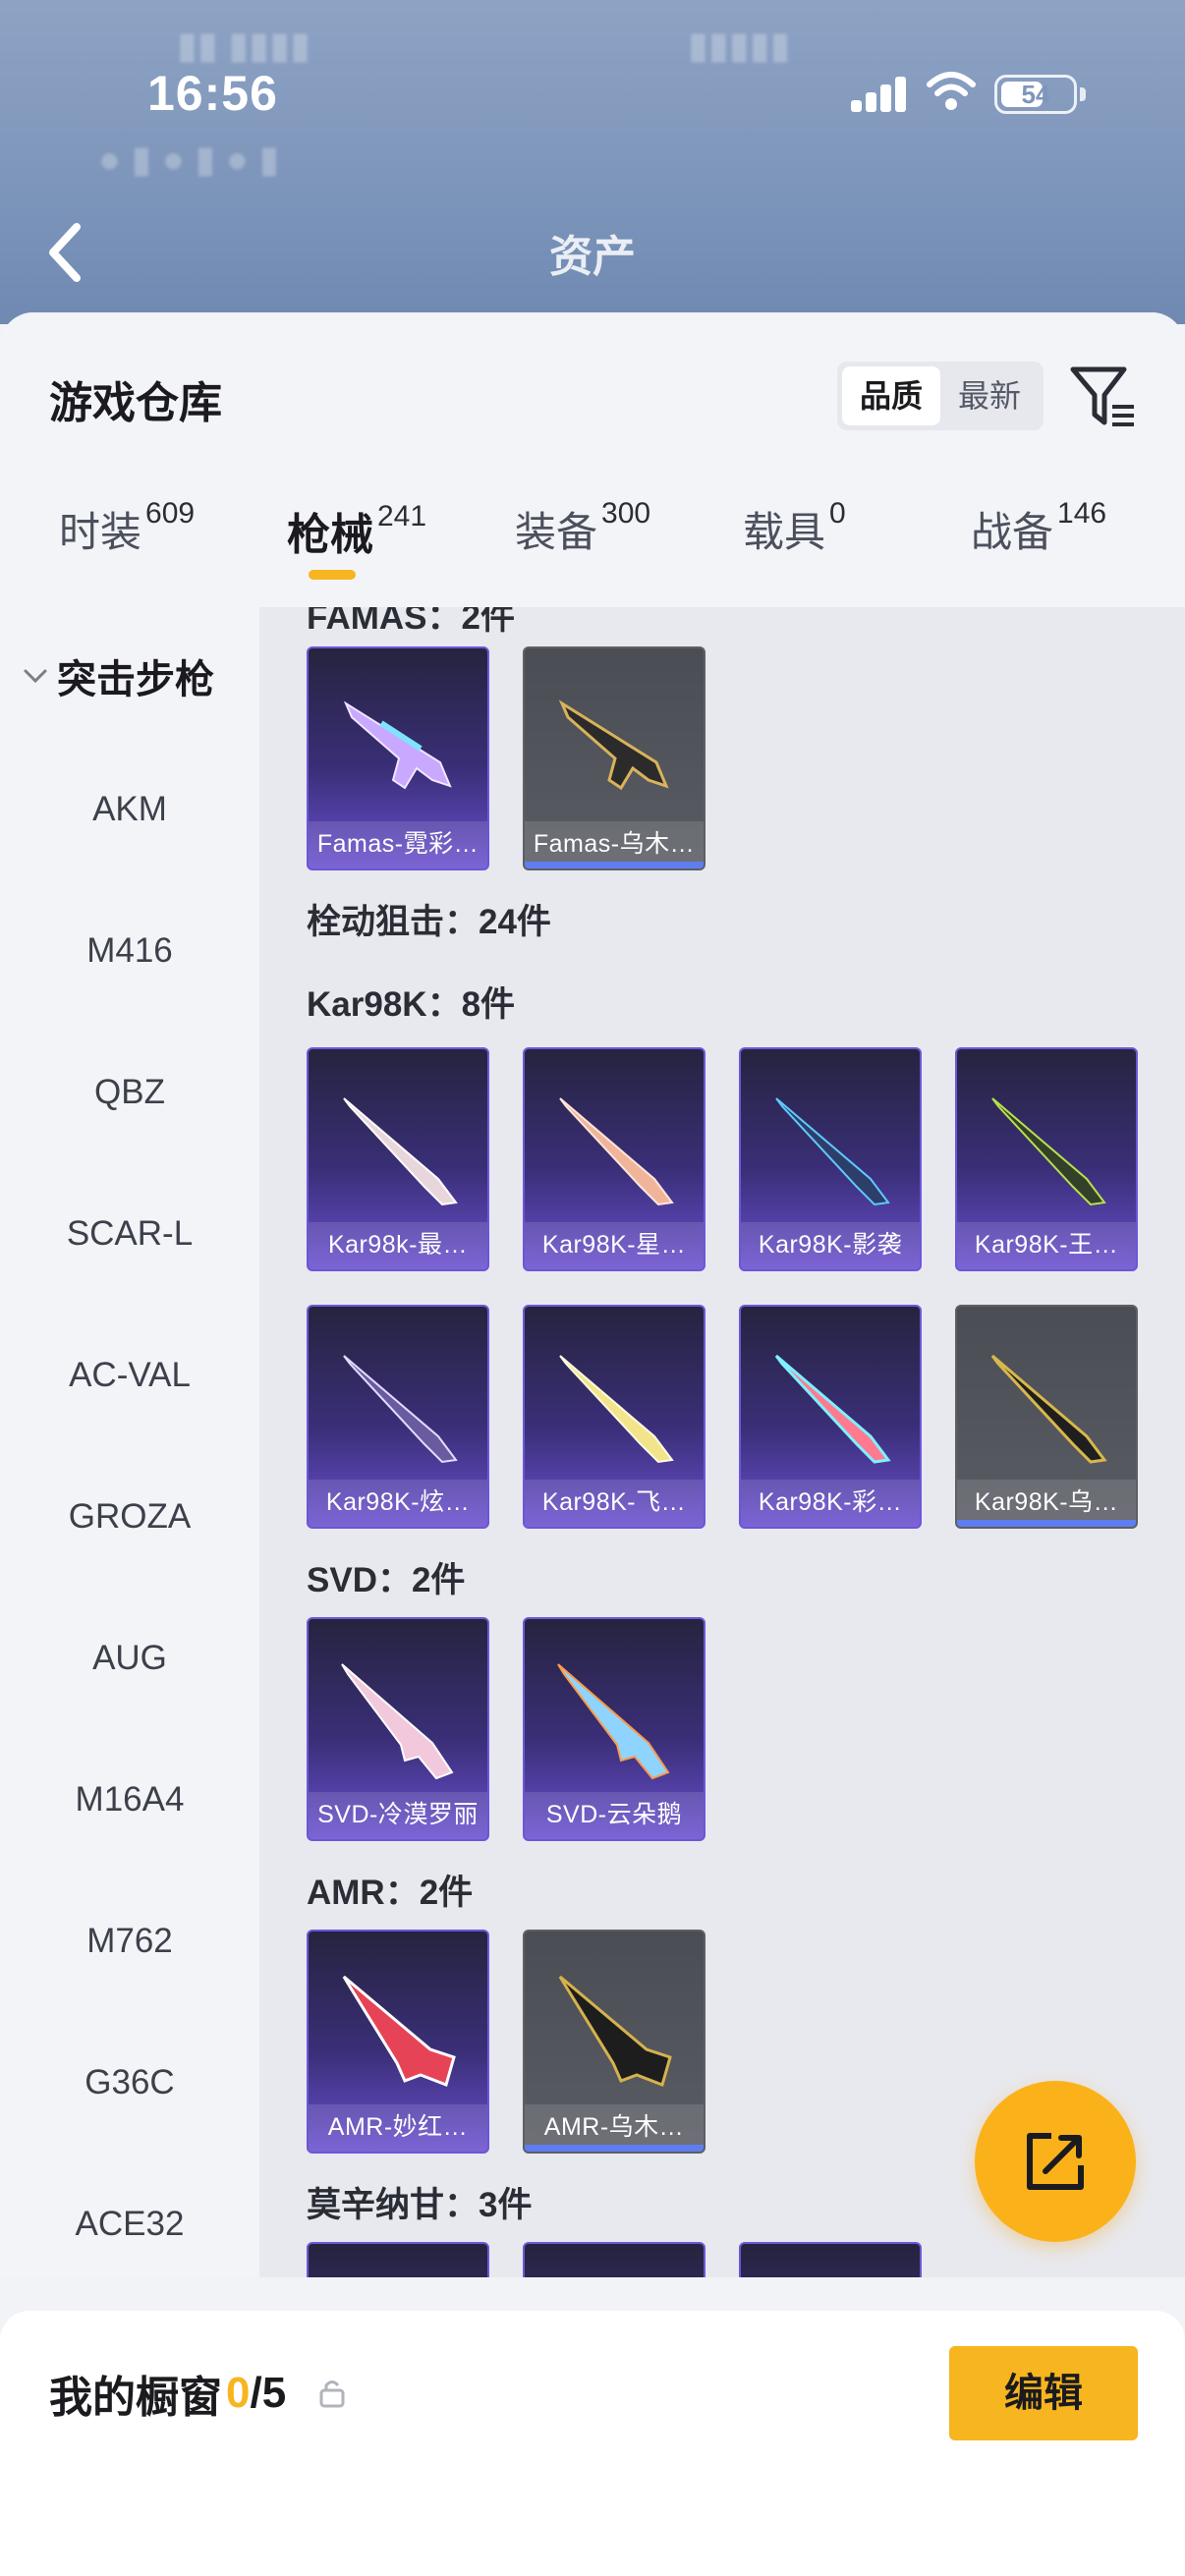 Image resolution: width=1185 pixels, height=2576 pixels. I want to click on battery-level: 54, so click(1035, 94).